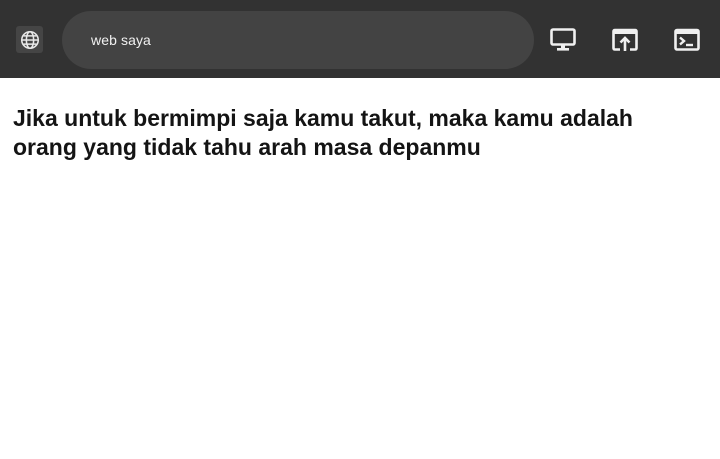  I want to click on console-button, so click(687, 40).